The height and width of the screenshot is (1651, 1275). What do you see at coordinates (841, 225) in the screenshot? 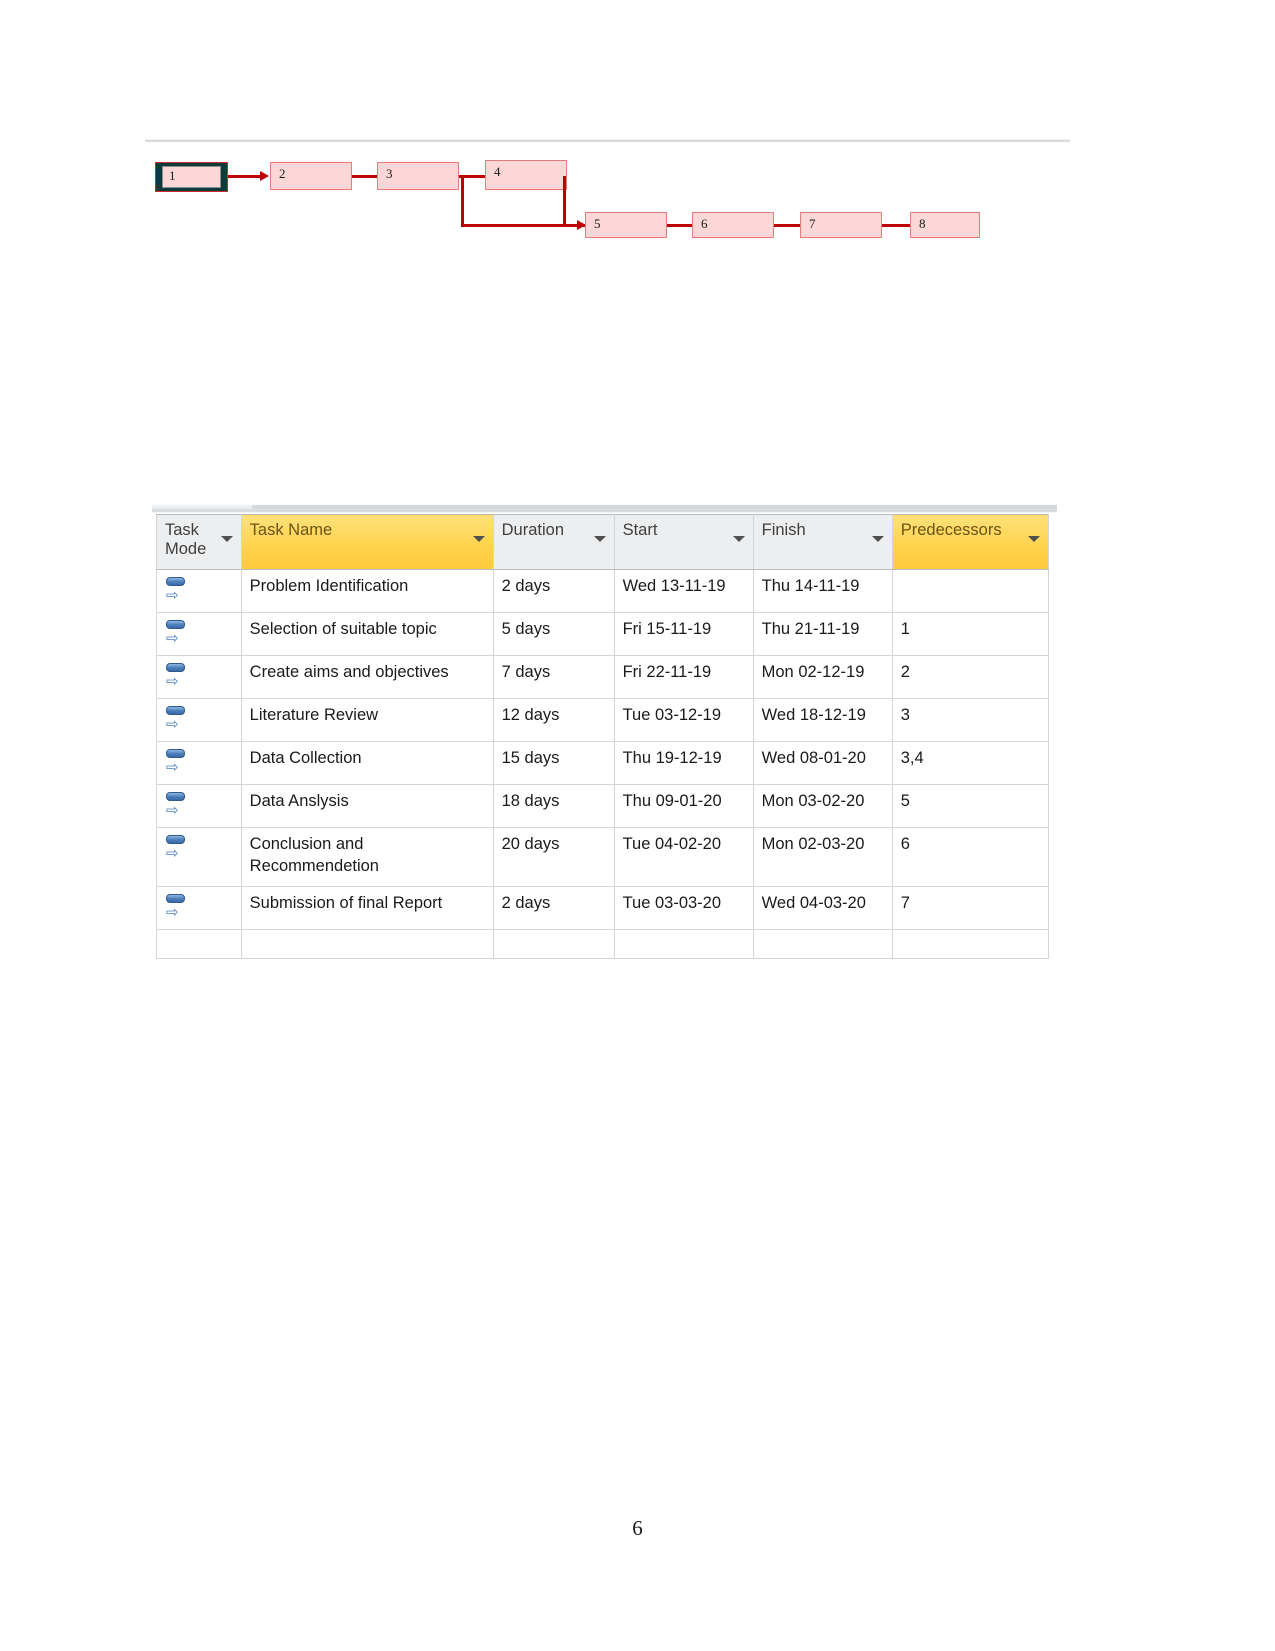
I see `network-node-7: 7` at bounding box center [841, 225].